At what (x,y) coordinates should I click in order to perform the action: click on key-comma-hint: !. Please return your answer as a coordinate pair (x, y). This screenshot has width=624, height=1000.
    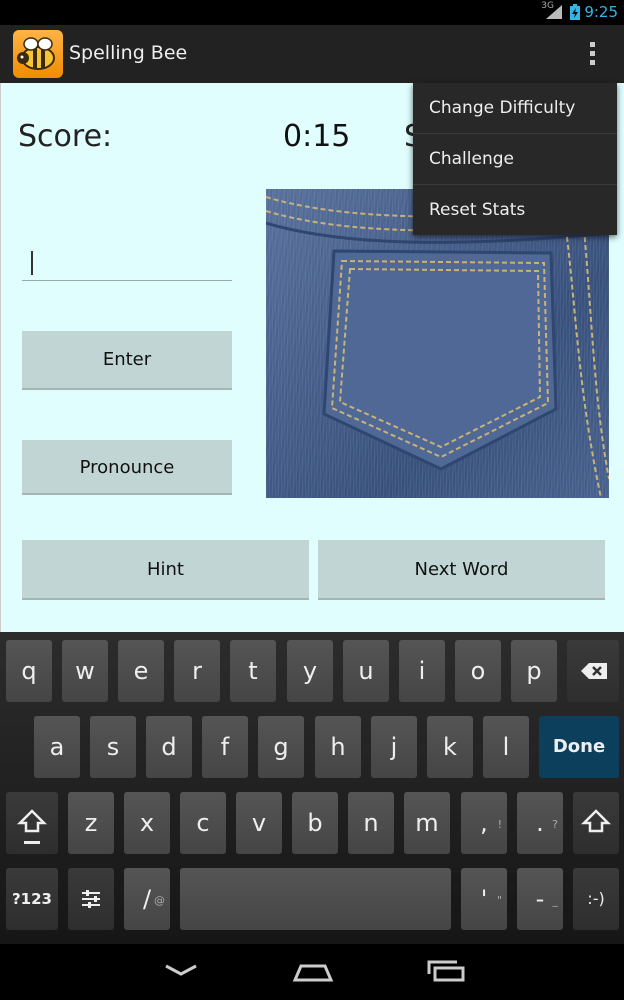
    Looking at the image, I should click on (499, 824).